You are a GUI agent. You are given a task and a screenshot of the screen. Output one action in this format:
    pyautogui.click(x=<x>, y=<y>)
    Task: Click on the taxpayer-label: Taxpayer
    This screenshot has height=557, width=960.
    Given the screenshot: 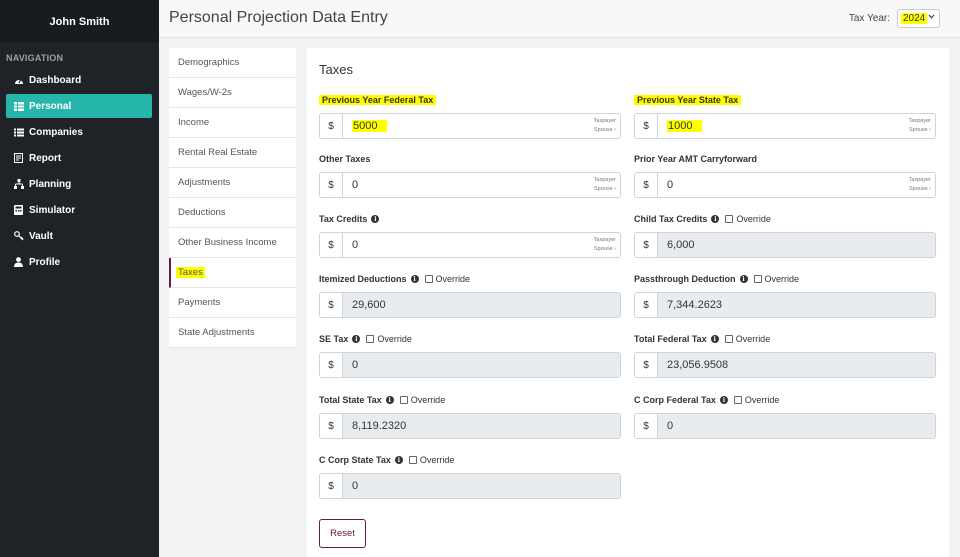 What is the action you would take?
    pyautogui.click(x=604, y=240)
    